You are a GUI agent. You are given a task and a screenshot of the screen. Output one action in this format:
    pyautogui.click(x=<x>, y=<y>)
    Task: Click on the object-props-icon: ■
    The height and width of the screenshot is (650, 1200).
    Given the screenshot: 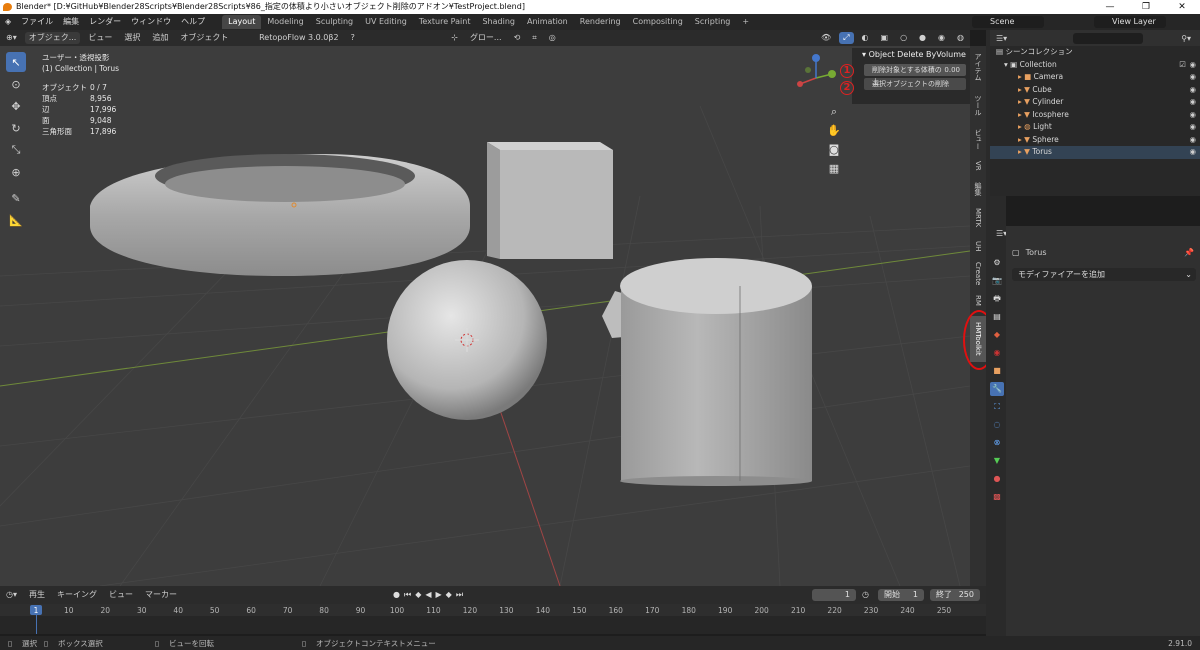 What is the action you would take?
    pyautogui.click(x=997, y=371)
    